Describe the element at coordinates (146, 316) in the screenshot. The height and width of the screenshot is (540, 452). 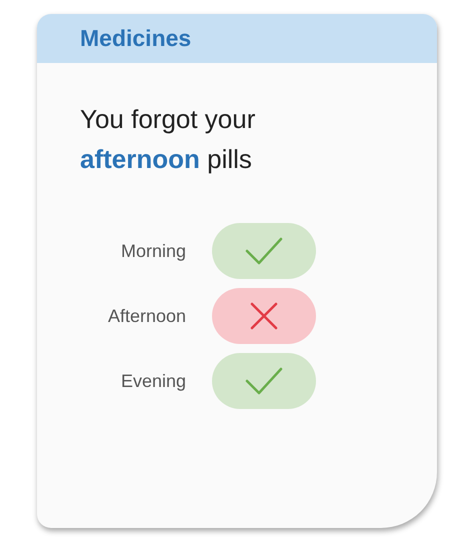
I see `dose-label: Afternoon` at that location.